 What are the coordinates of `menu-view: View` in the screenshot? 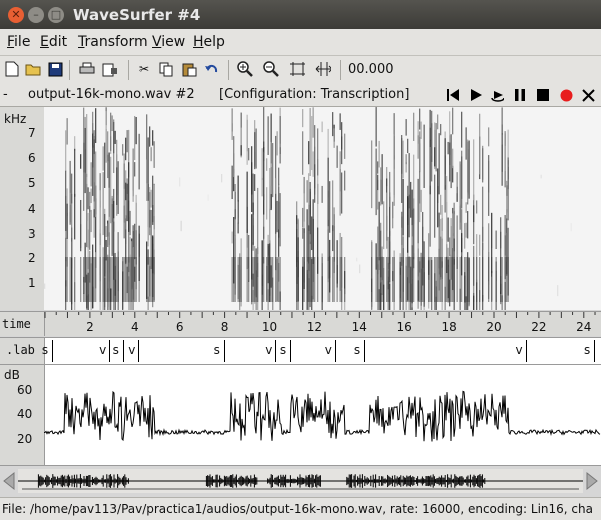 It's located at (168, 42).